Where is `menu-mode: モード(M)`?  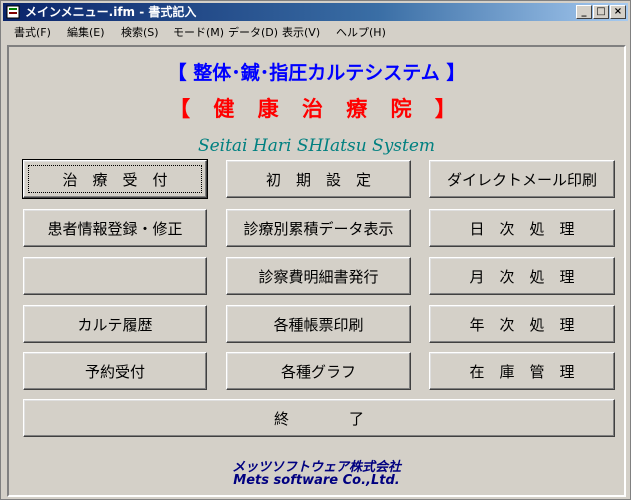
menu-mode: モード(M) is located at coordinates (198, 32).